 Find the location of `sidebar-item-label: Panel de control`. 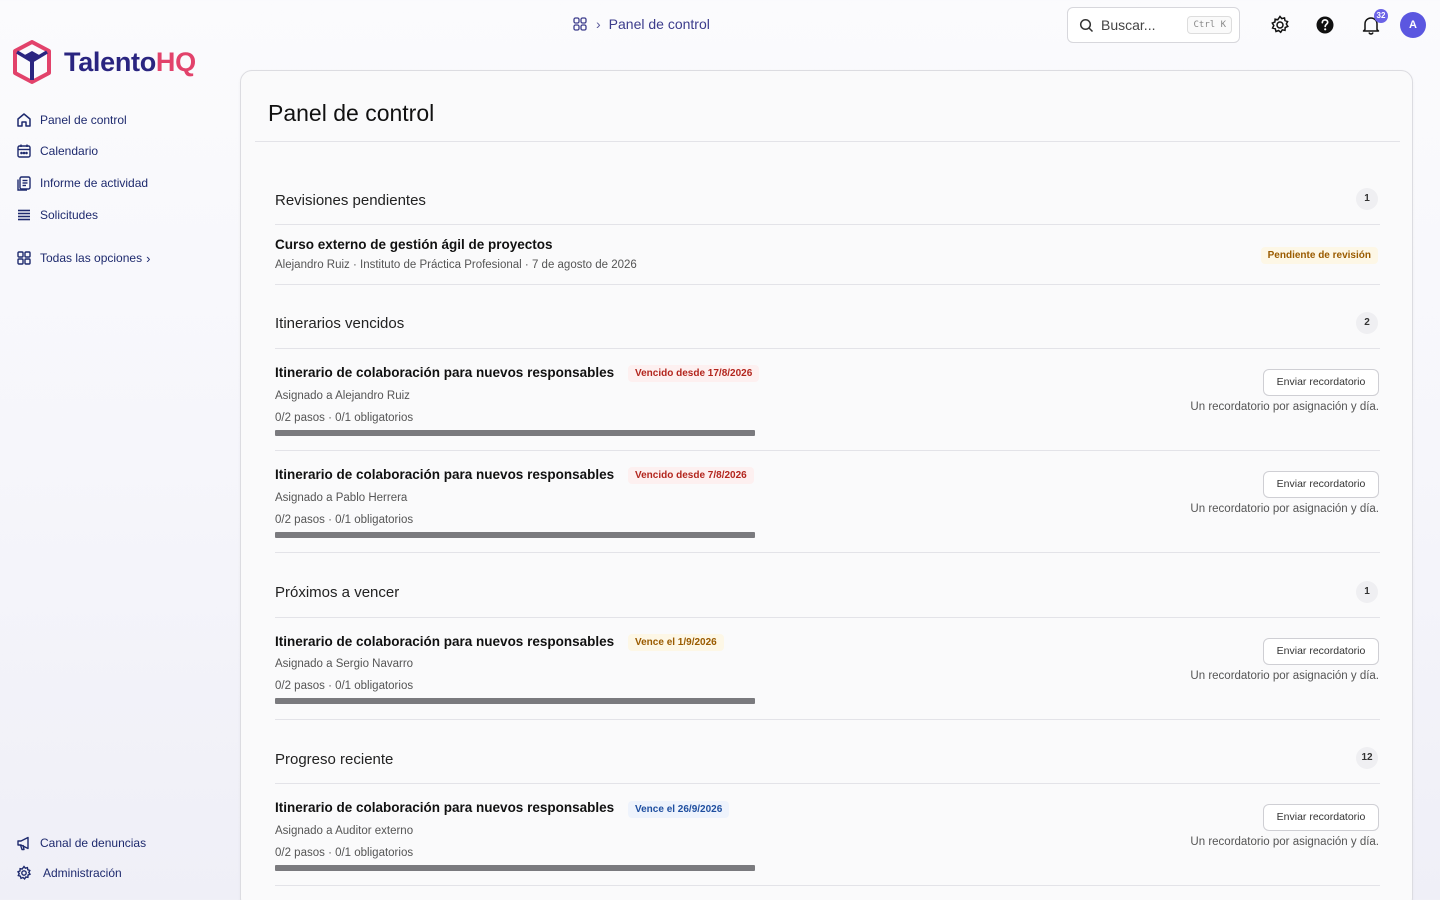

sidebar-item-label: Panel de control is located at coordinates (83, 120).